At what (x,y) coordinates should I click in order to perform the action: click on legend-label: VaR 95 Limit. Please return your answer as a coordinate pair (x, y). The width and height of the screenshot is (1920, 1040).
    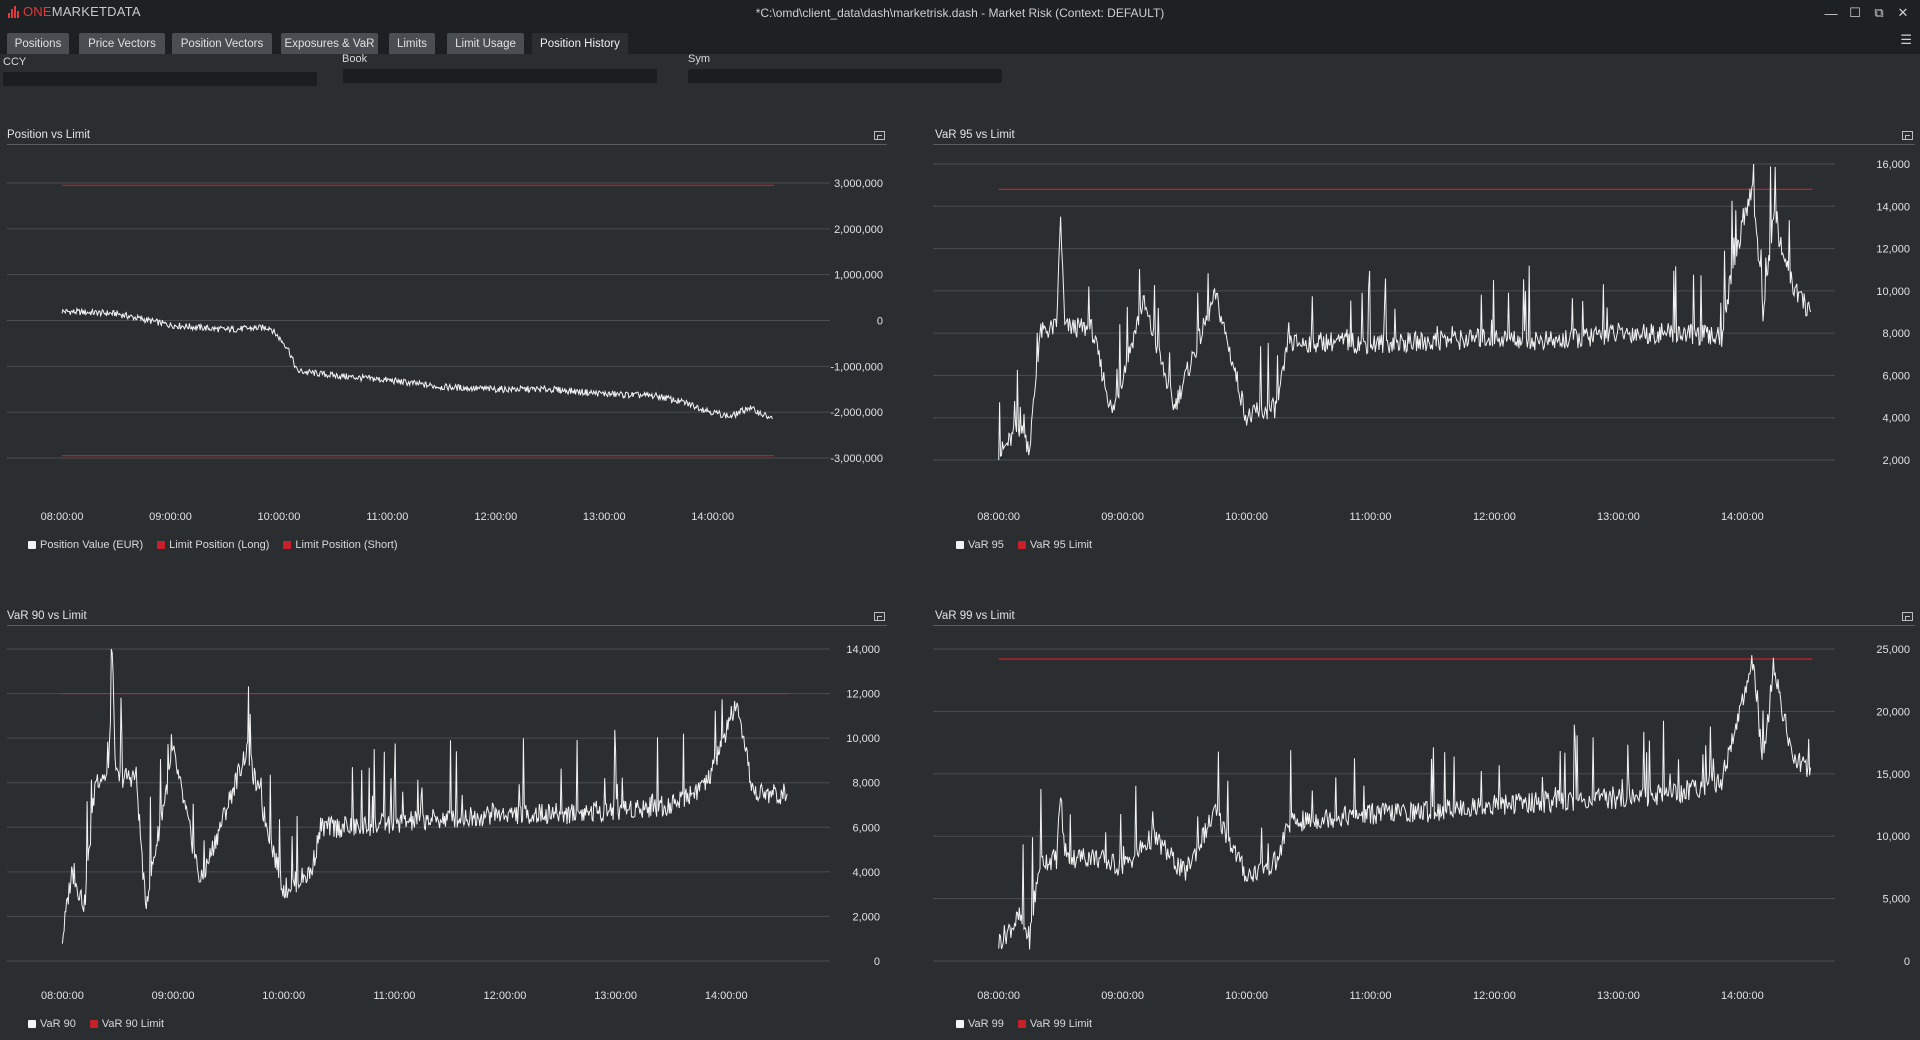
    Looking at the image, I should click on (1061, 545).